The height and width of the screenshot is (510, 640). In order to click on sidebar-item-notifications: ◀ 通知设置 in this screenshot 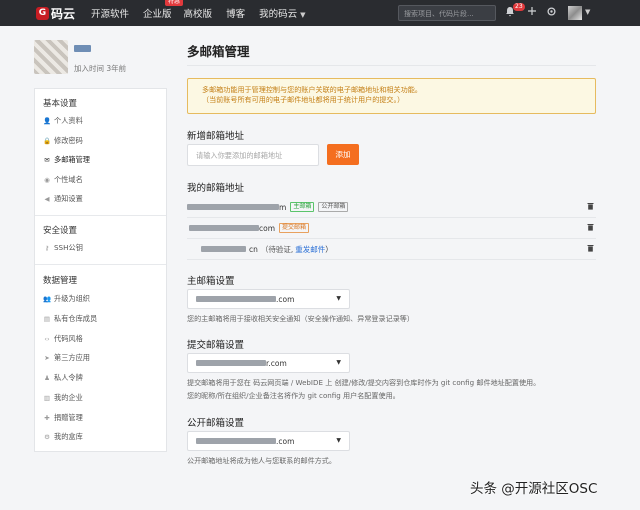, I will do `click(63, 199)`.